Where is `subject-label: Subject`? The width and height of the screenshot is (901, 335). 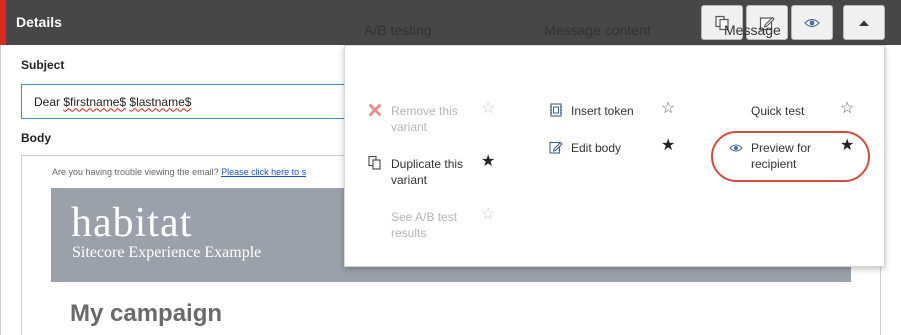
subject-label: Subject is located at coordinates (43, 65).